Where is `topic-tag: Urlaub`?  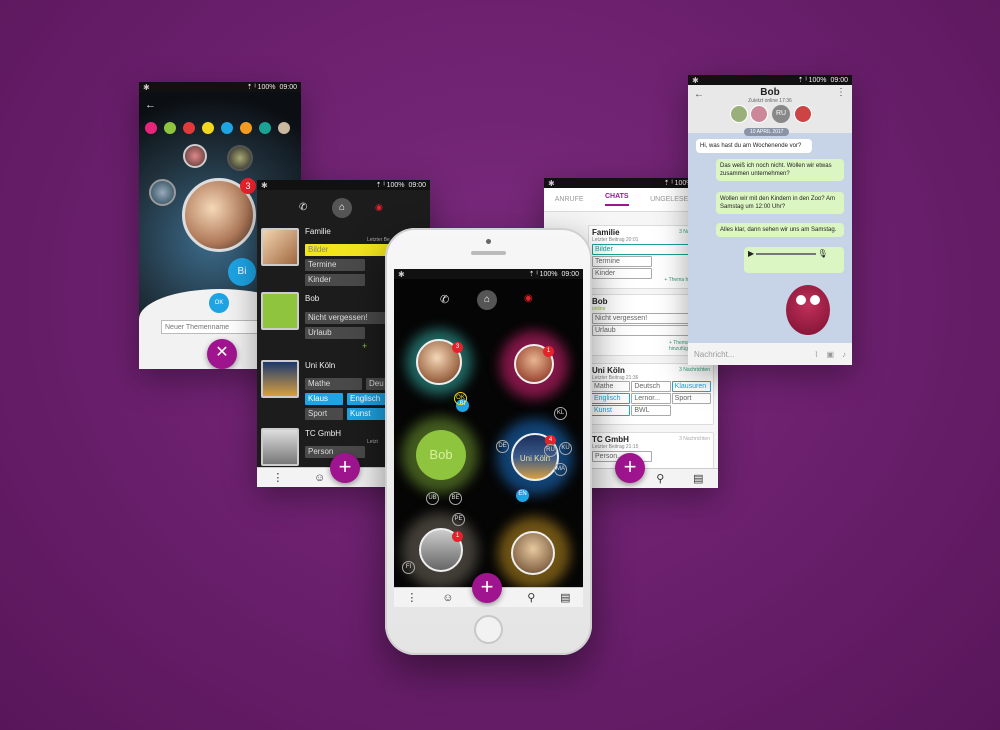 topic-tag: Urlaub is located at coordinates (335, 333).